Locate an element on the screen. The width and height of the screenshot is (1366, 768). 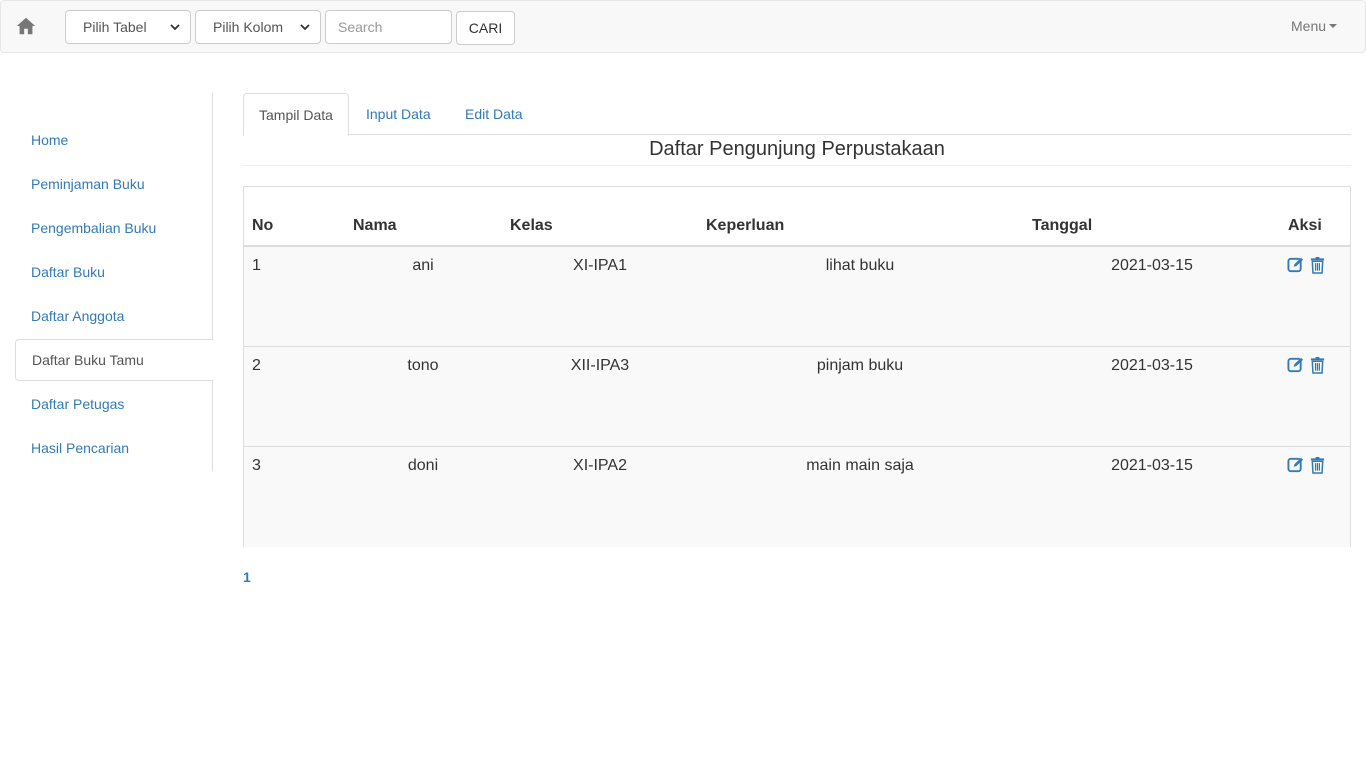
page-title: Daftar Pengunjung Perpustakaan is located at coordinates (797, 149).